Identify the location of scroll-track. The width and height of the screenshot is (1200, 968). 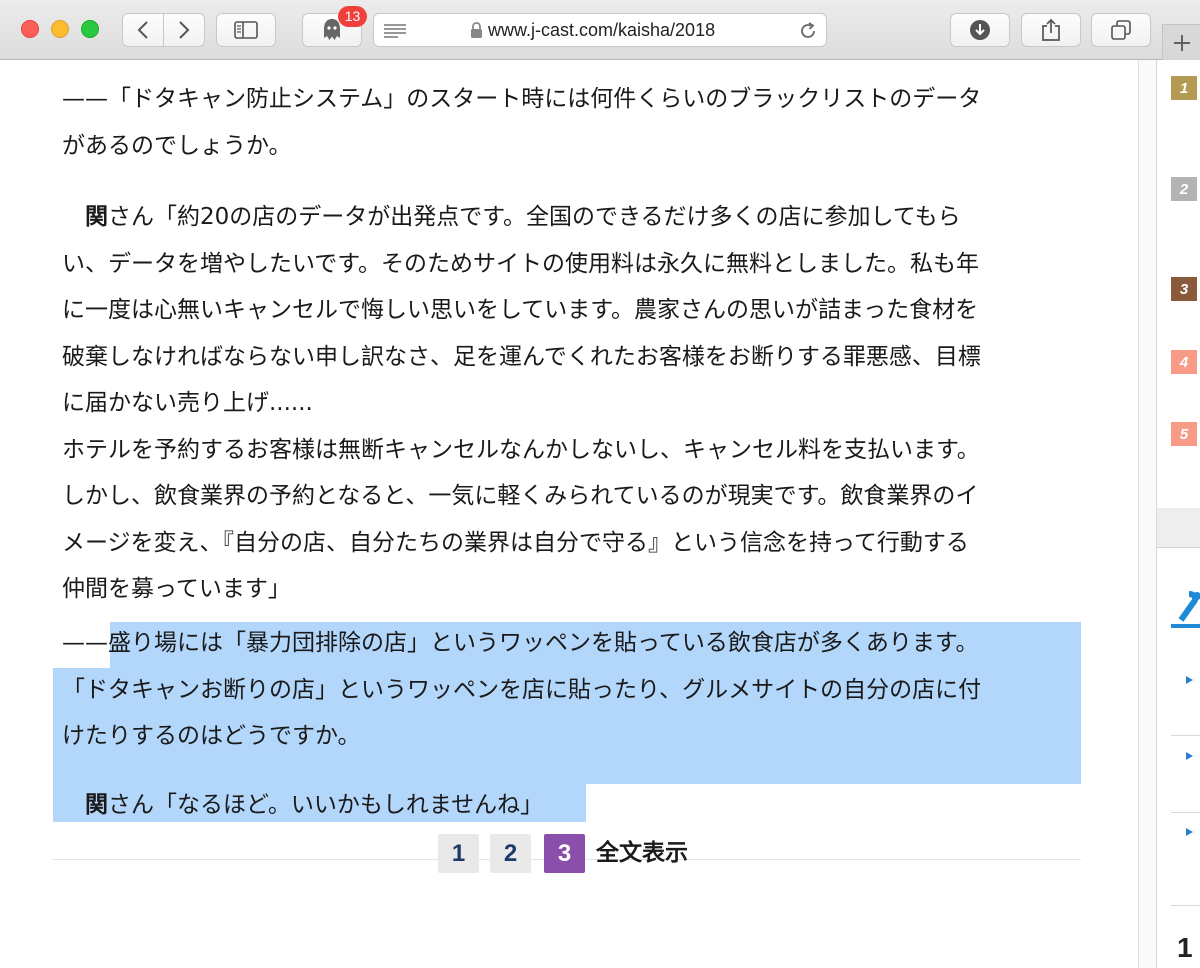
(1147, 514).